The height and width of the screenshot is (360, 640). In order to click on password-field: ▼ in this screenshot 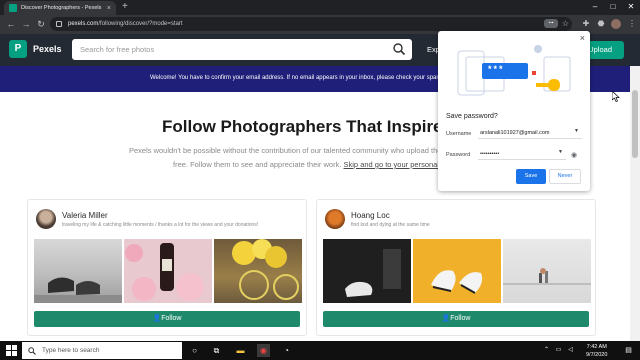, I will do `click(524, 154)`.